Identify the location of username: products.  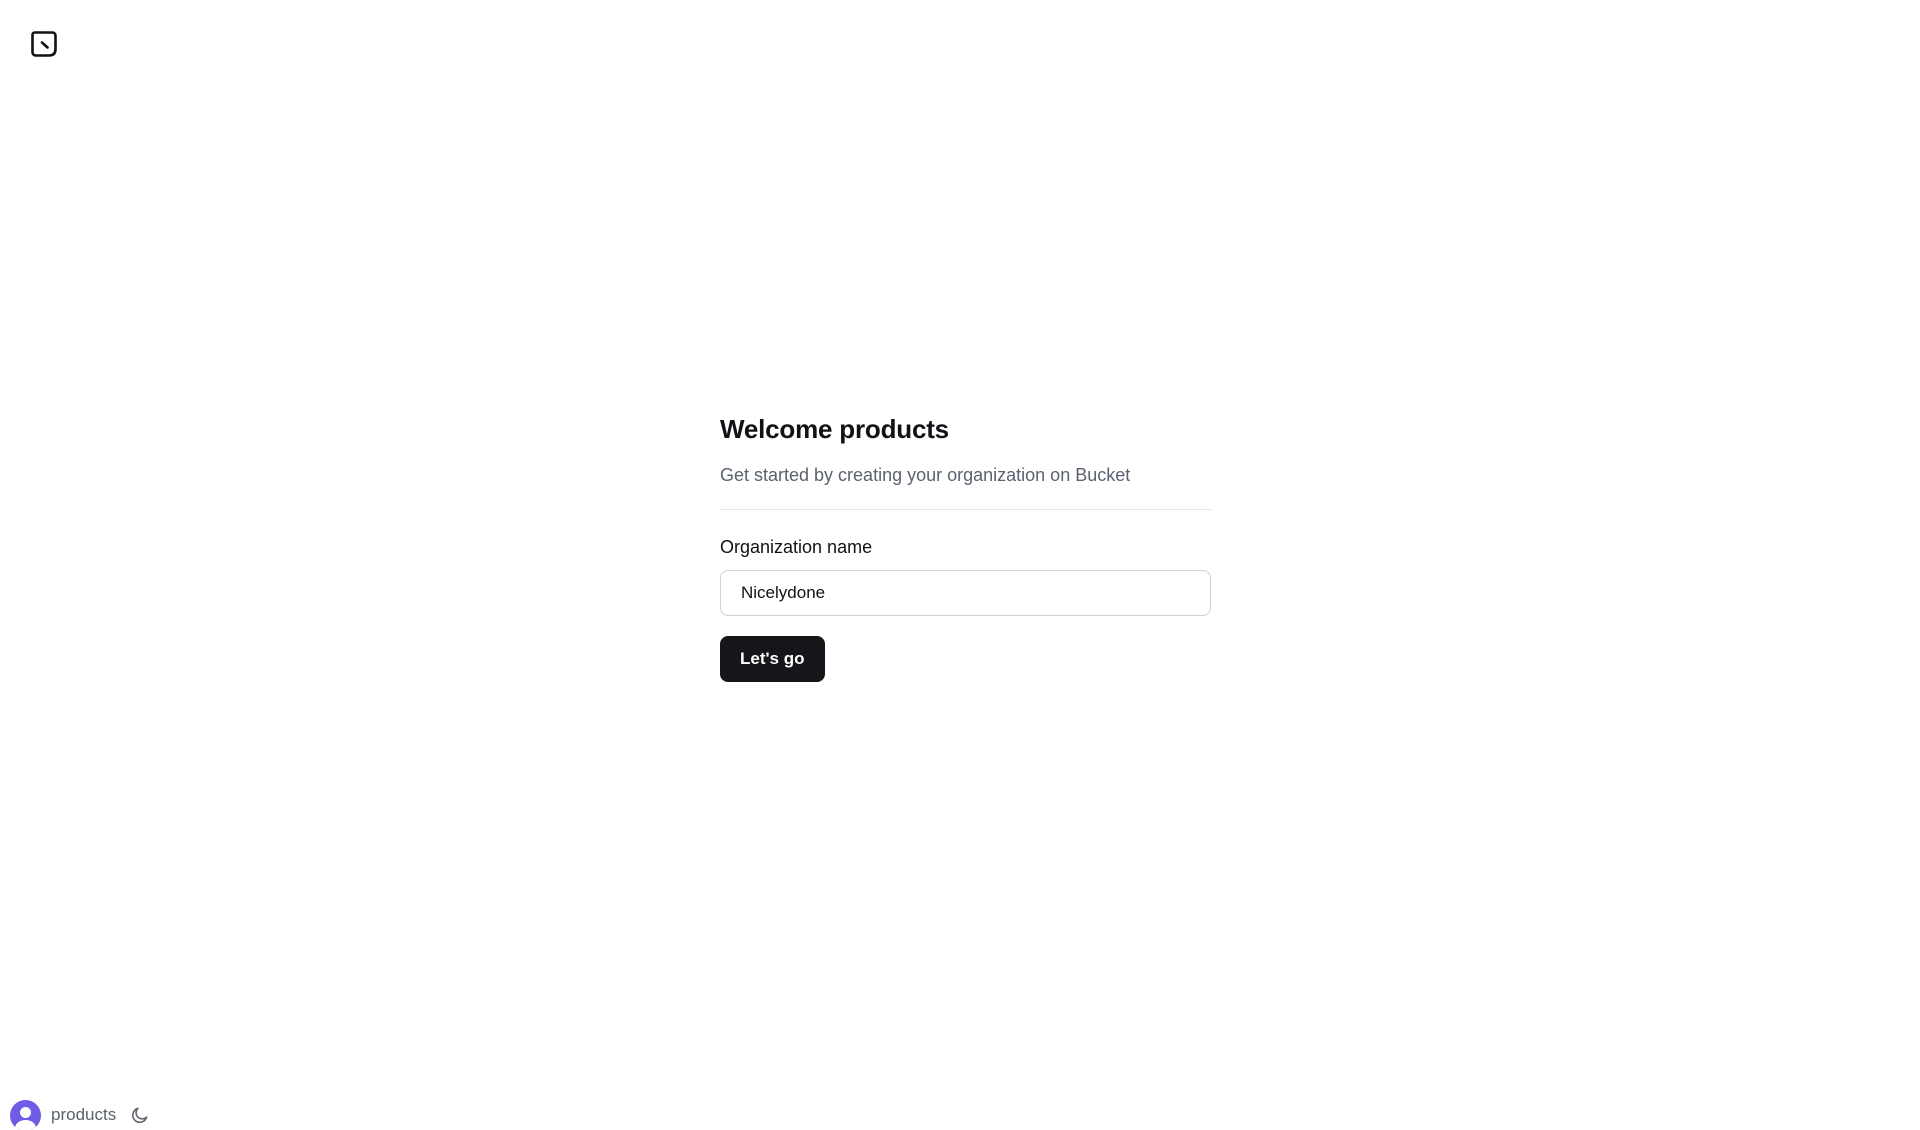
(83, 1115).